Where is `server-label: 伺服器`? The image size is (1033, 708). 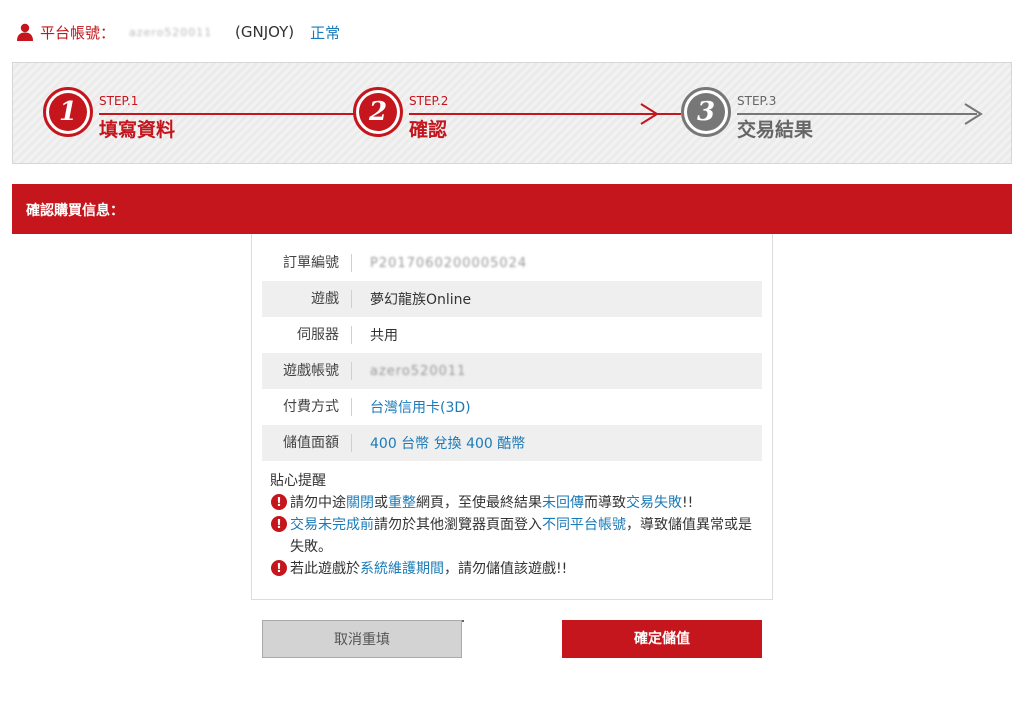
server-label: 伺服器 is located at coordinates (307, 335).